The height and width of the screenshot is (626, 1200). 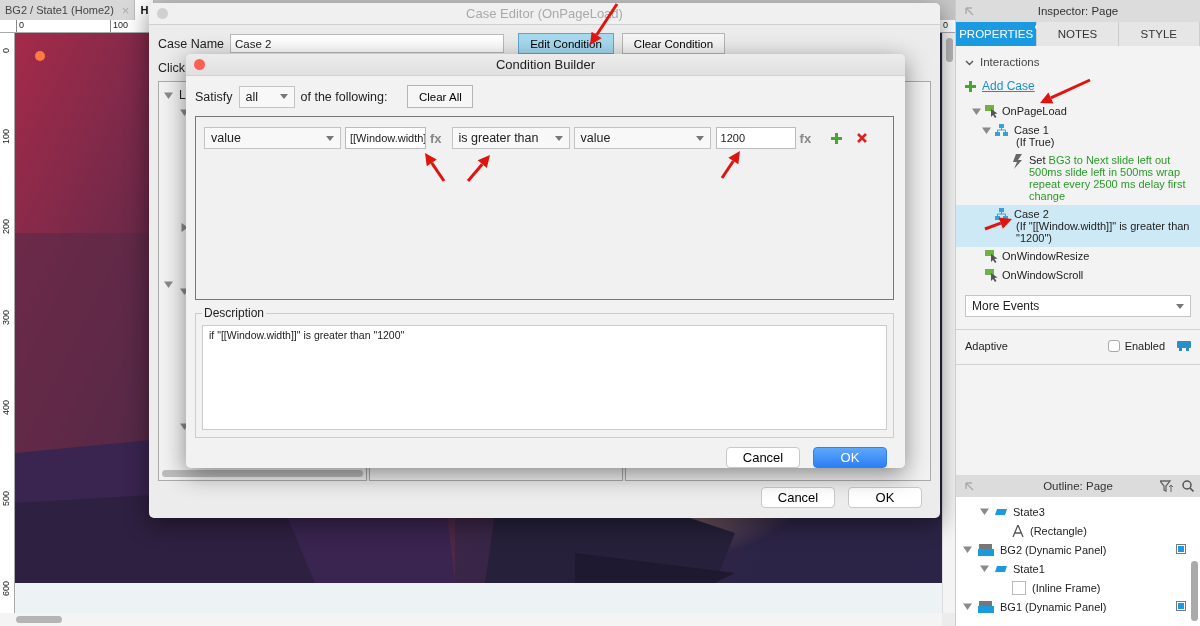 What do you see at coordinates (1066, 587) in the screenshot?
I see `outline-label: (Inline Frame)` at bounding box center [1066, 587].